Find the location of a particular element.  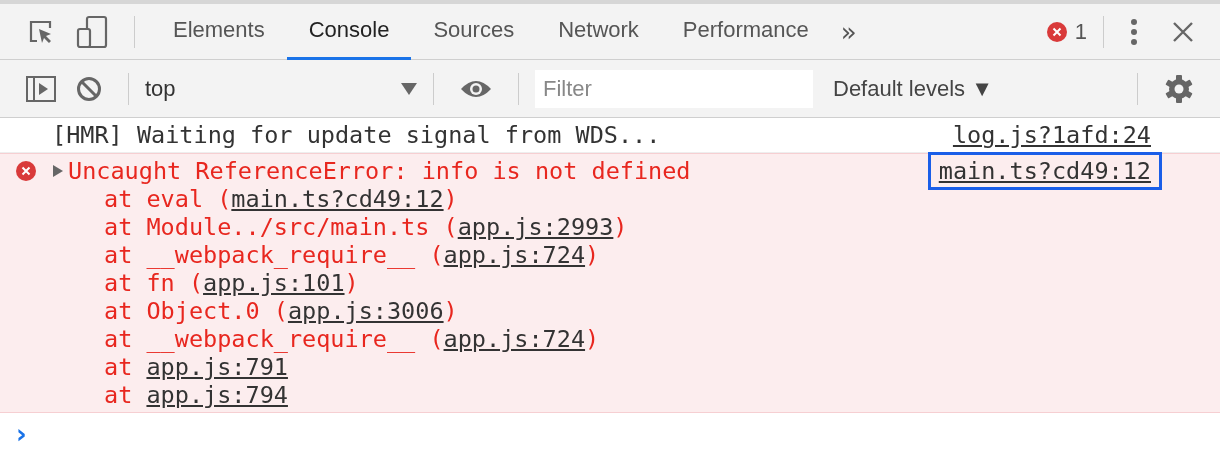

source-link: log.js?1afd:24 is located at coordinates (1051, 135).